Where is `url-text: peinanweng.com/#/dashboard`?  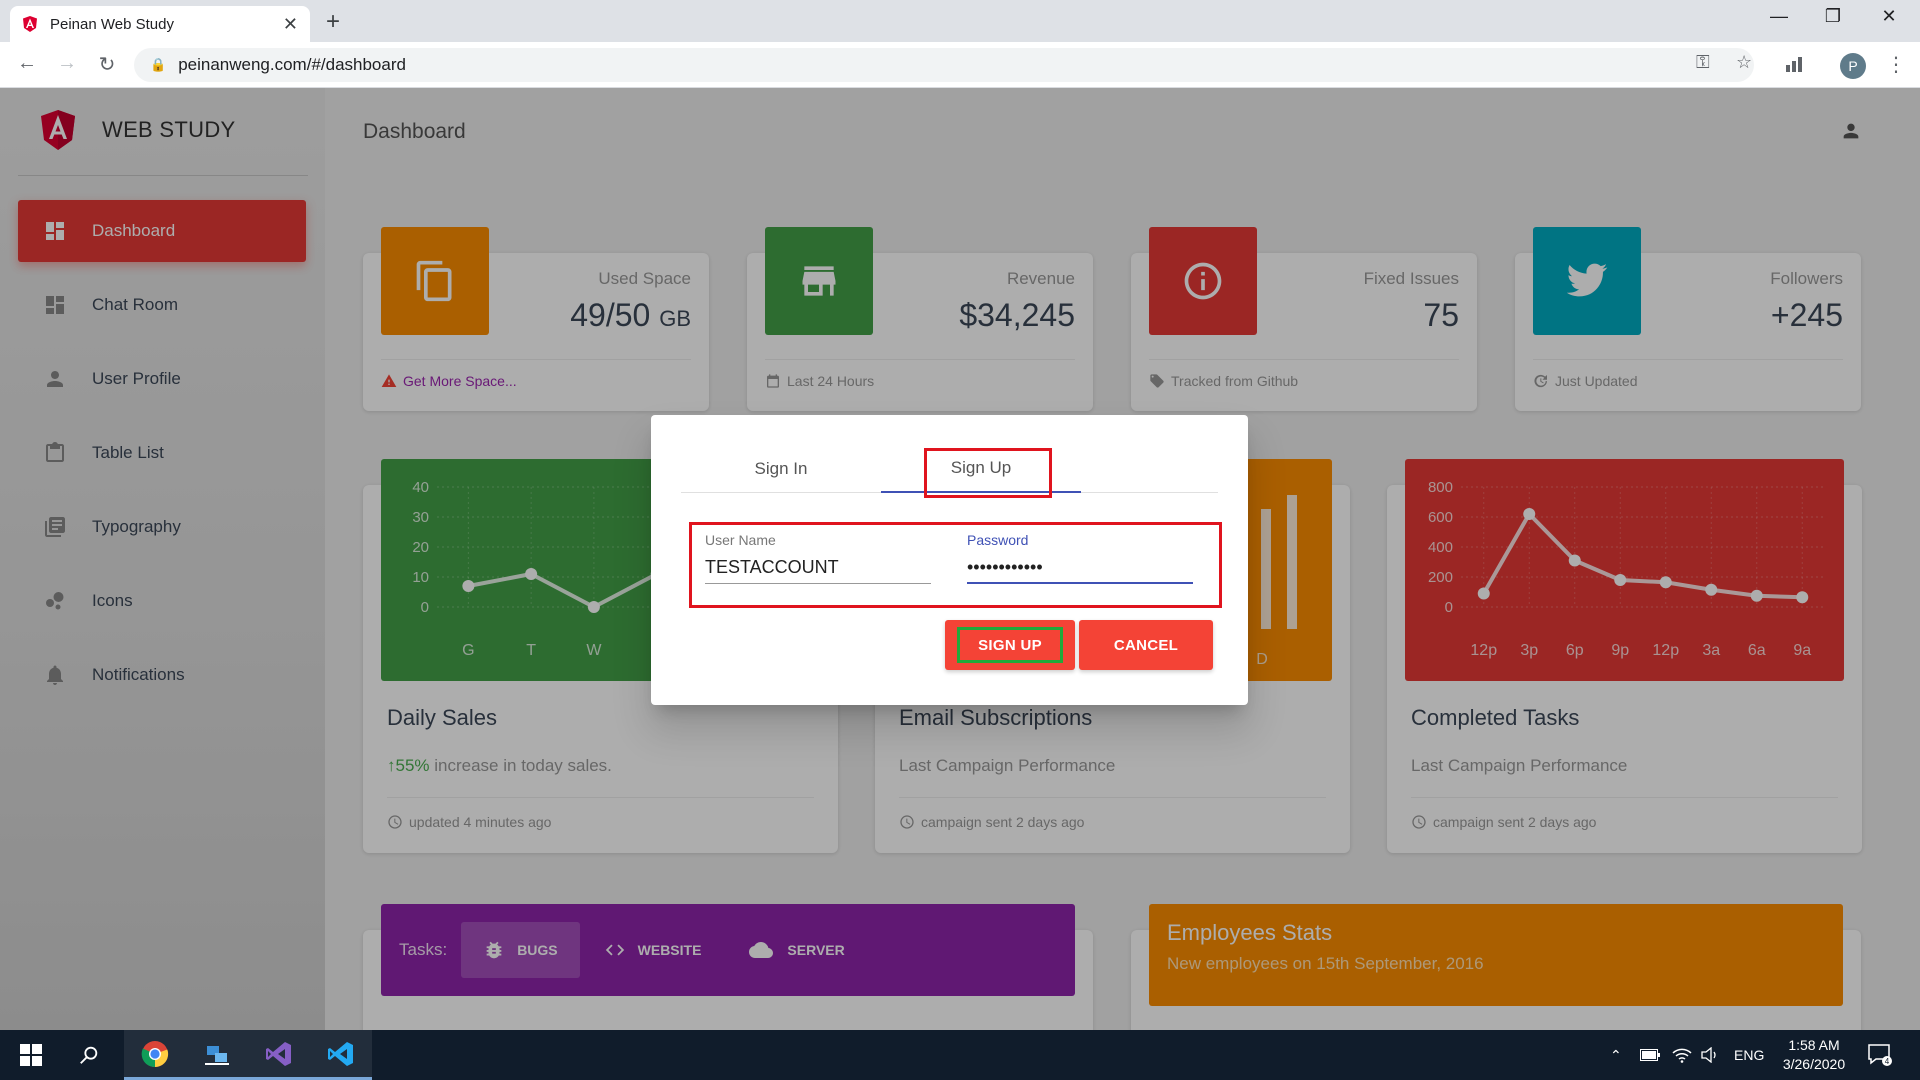 url-text: peinanweng.com/#/dashboard is located at coordinates (292, 64).